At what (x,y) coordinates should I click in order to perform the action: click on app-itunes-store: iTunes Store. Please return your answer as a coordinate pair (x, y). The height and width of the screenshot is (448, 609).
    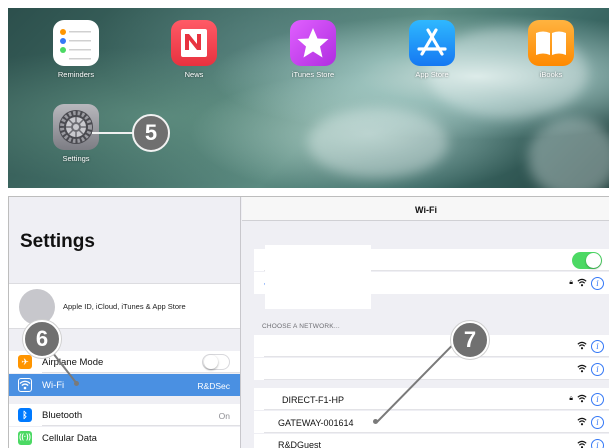
    Looking at the image, I should click on (313, 49).